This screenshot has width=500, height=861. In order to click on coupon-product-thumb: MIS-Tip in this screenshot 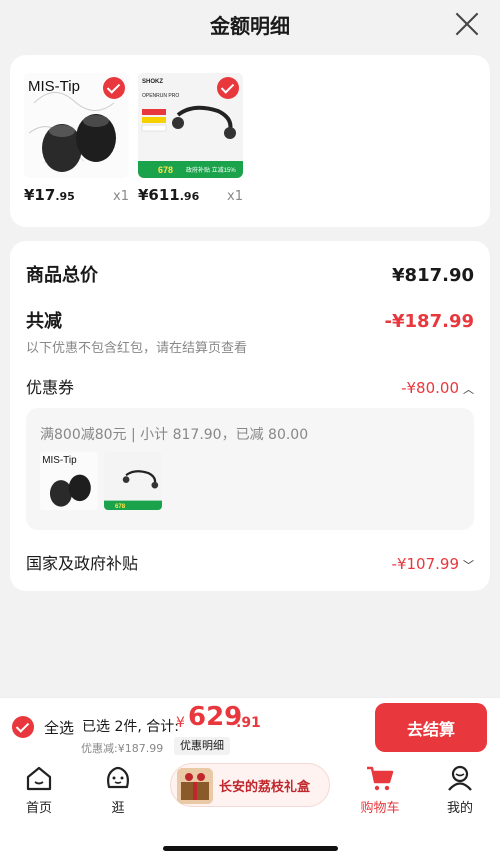, I will do `click(69, 481)`.